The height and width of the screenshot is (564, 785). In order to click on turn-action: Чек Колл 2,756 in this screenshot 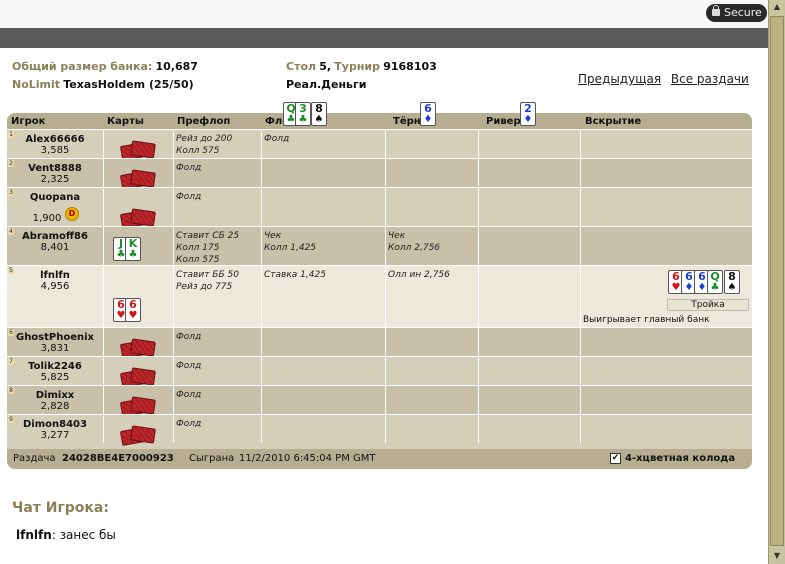, I will do `click(414, 242)`.